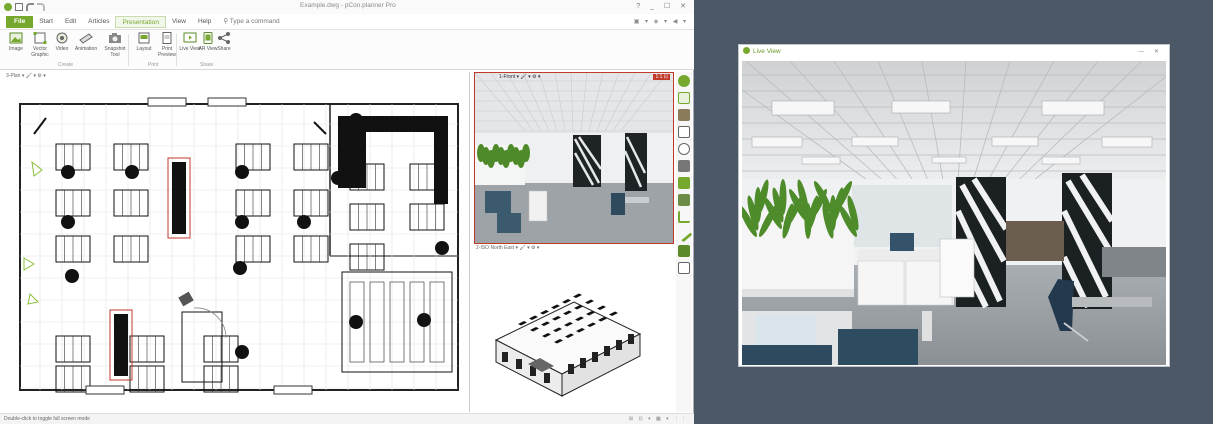 This screenshot has width=1213, height=424. What do you see at coordinates (684, 98) in the screenshot?
I see `image-library-icon` at bounding box center [684, 98].